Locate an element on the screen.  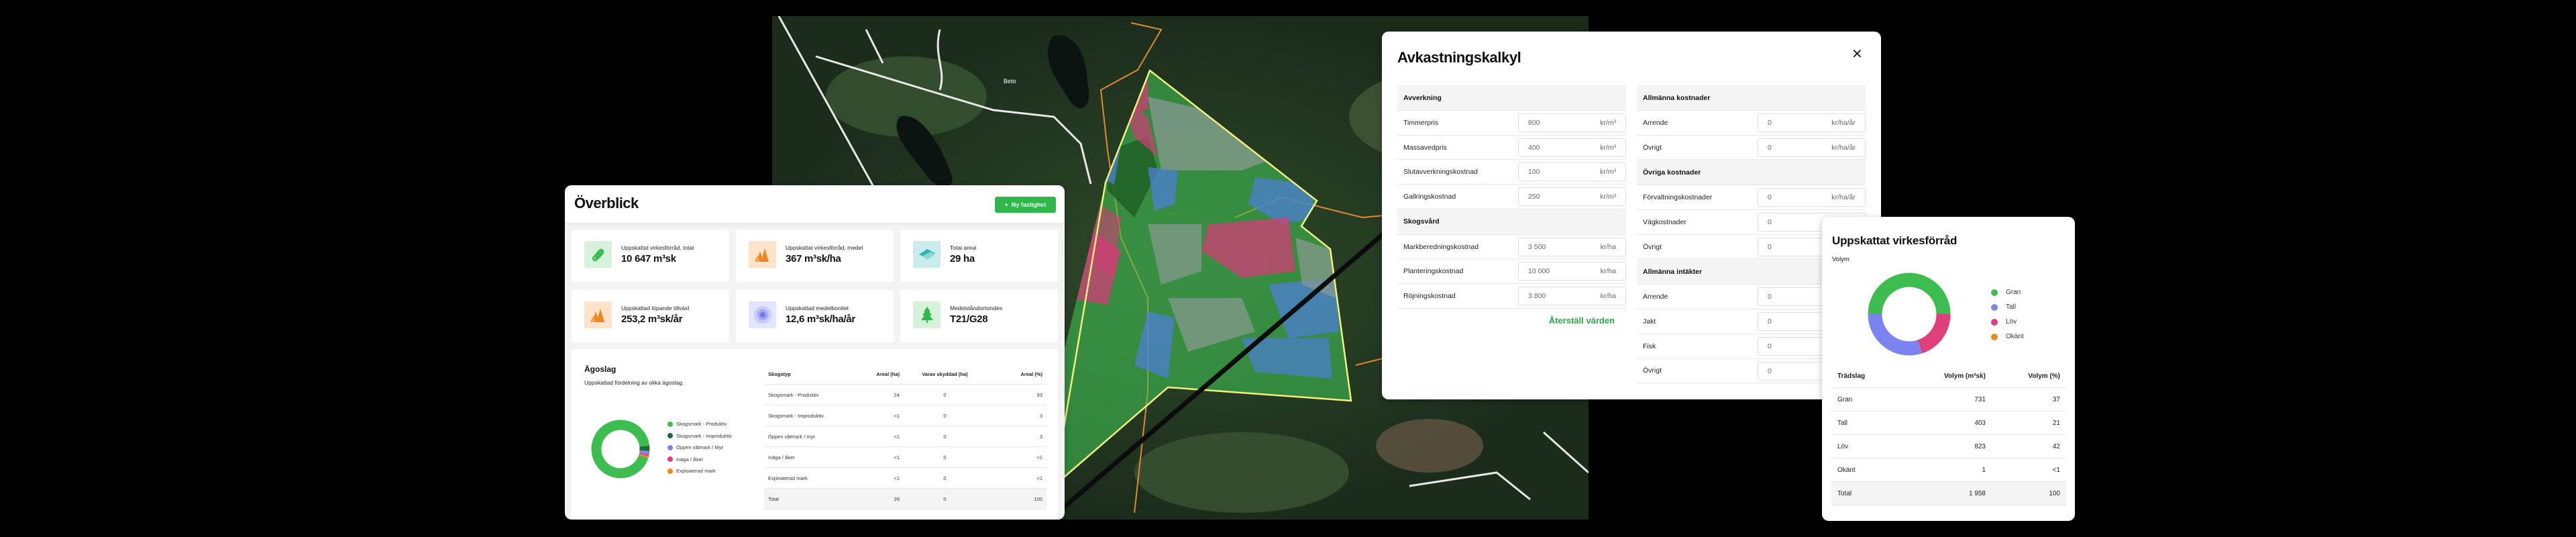
table-total-row: Total 1 958 100 is located at coordinates (1948, 493).